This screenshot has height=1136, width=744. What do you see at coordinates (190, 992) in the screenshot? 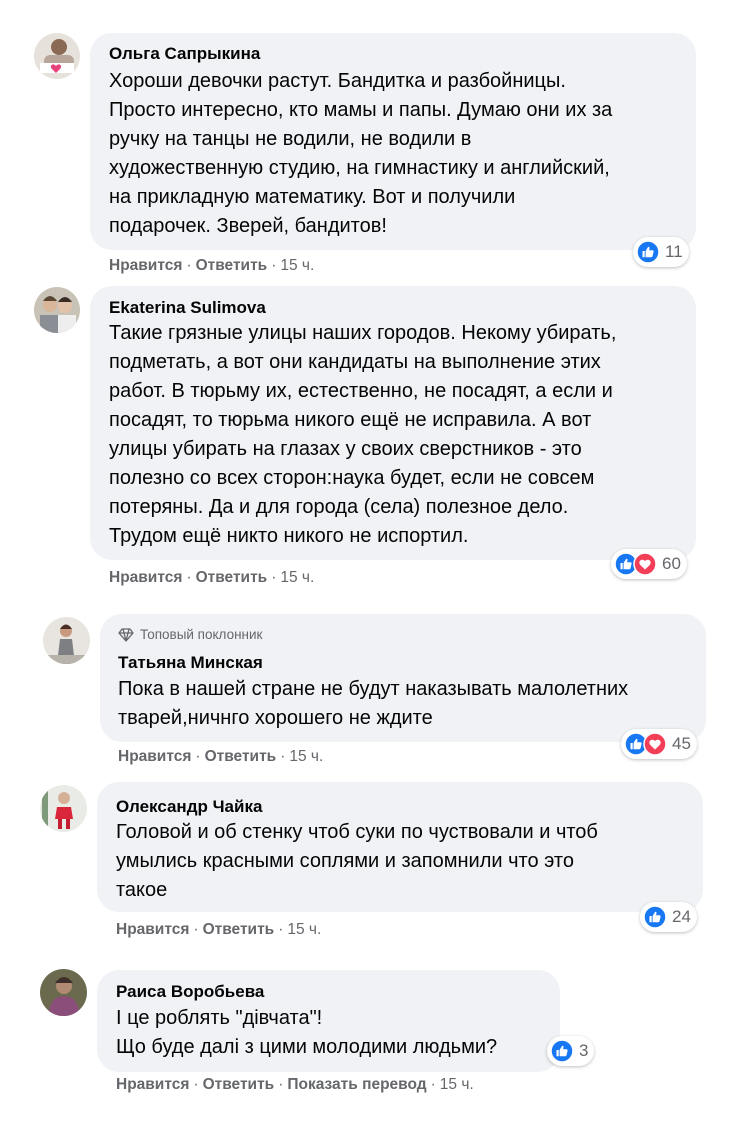
I see `author-name: Раиса Воробьева` at bounding box center [190, 992].